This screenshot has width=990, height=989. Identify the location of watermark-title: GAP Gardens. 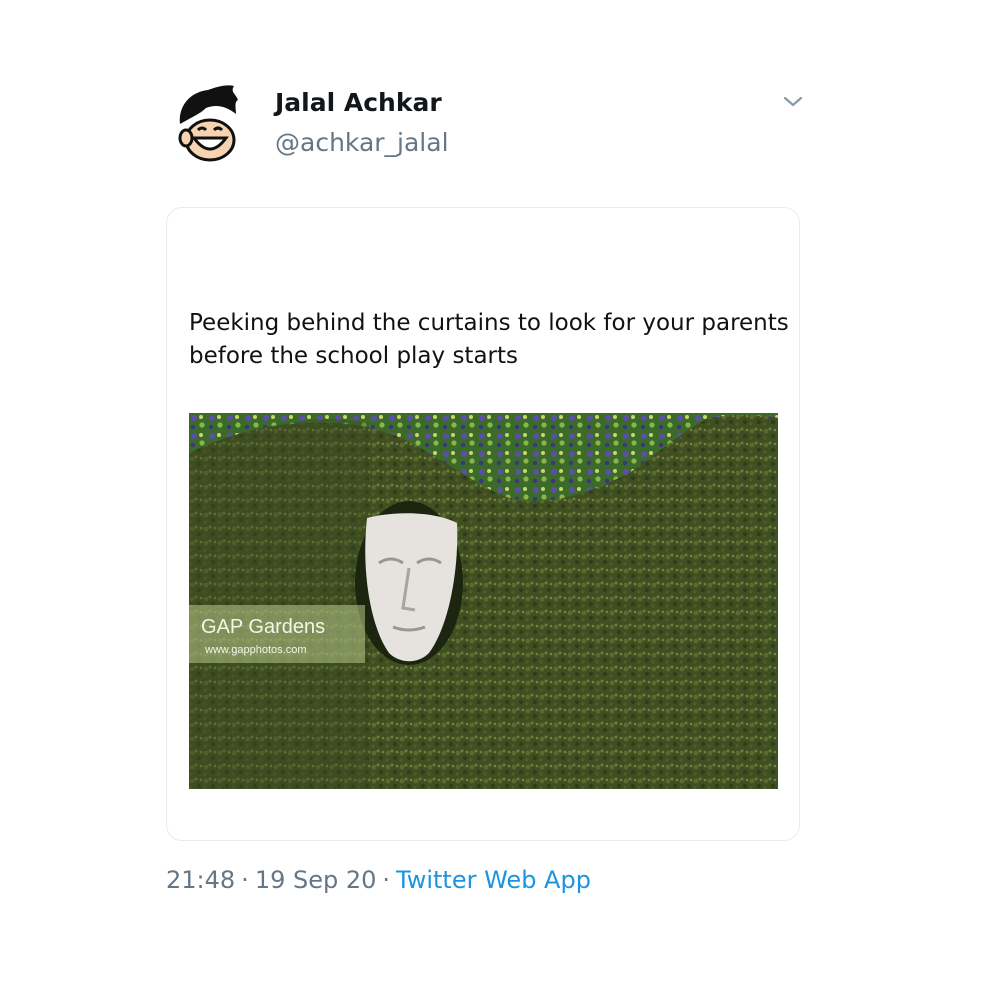
(263, 627).